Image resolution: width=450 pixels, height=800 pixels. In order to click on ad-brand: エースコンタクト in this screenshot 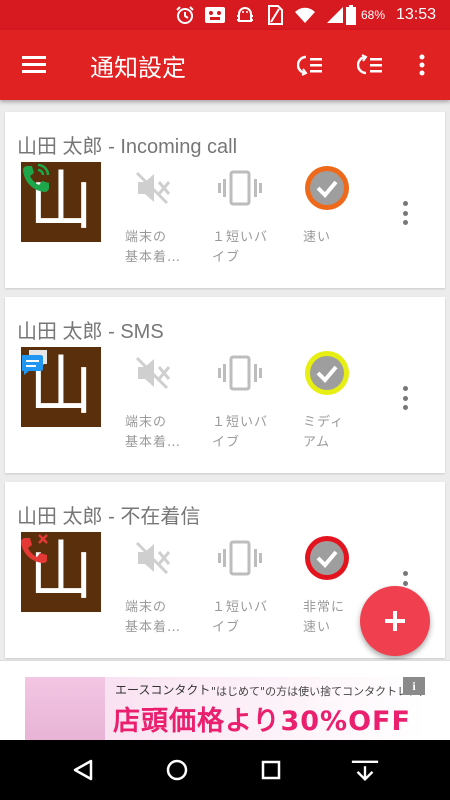, I will do `click(163, 690)`.